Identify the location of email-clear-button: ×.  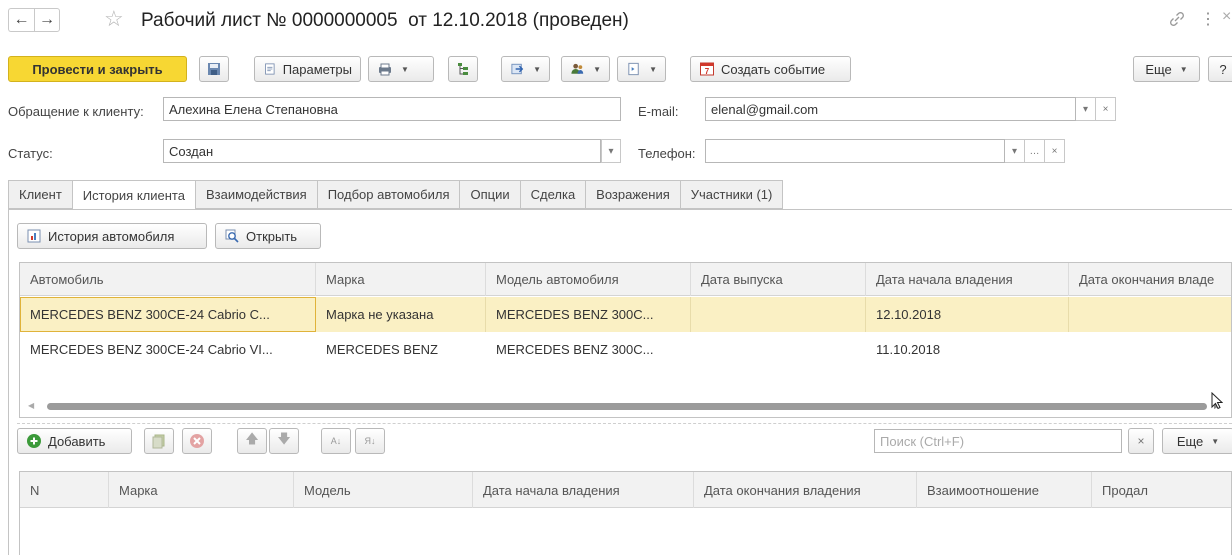
(1106, 109).